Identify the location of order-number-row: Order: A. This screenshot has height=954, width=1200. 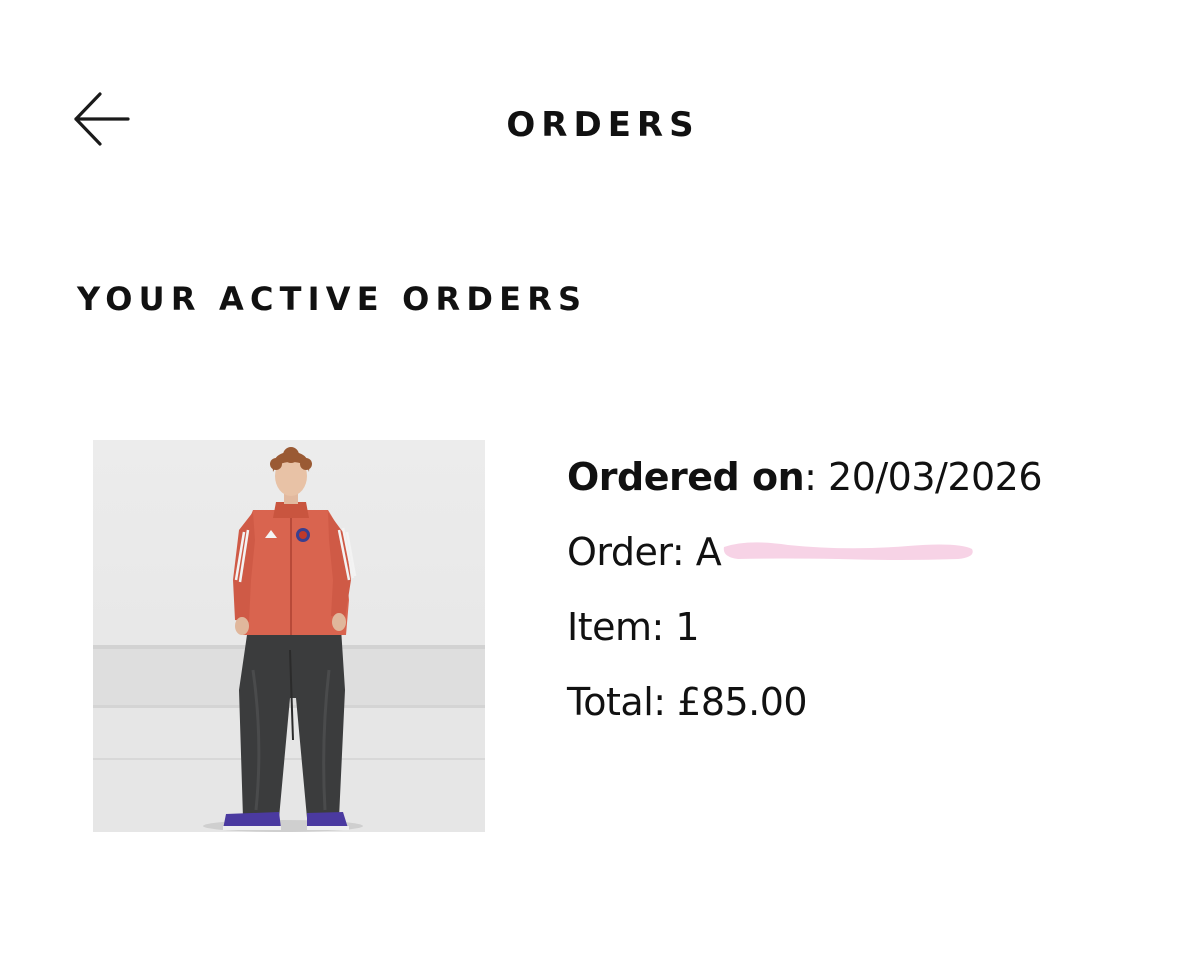
(837, 552).